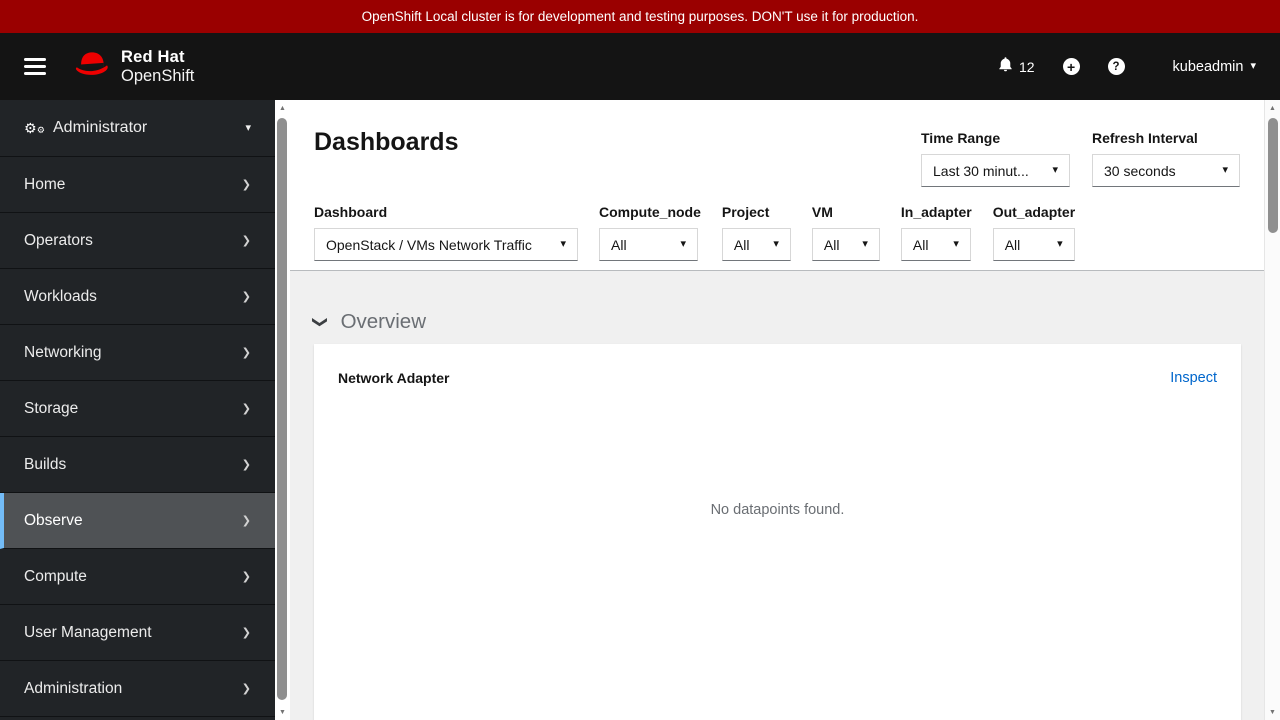  Describe the element at coordinates (777, 510) in the screenshot. I see `empty-state-message: No datapoints found.` at that location.